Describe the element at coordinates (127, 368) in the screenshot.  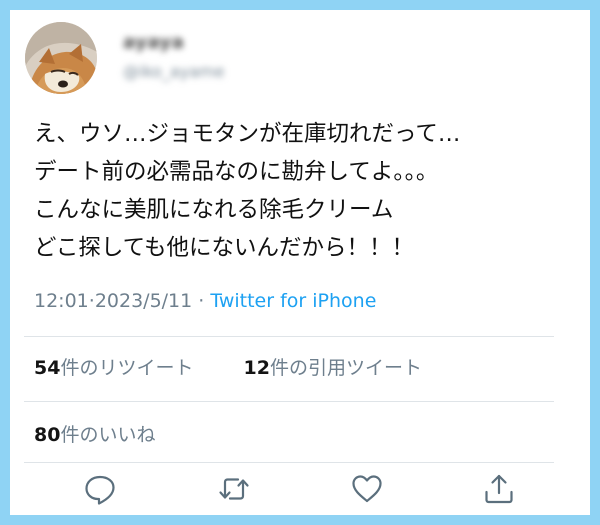
I see `retweets-label: 件のリツイート` at that location.